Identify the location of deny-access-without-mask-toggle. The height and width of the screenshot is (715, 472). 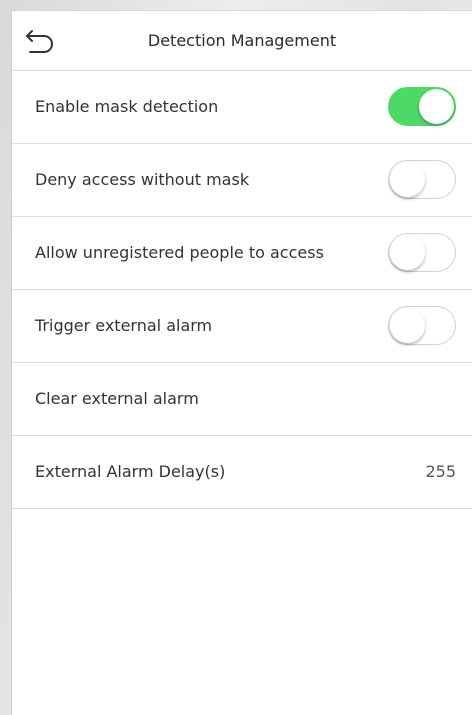
(422, 179).